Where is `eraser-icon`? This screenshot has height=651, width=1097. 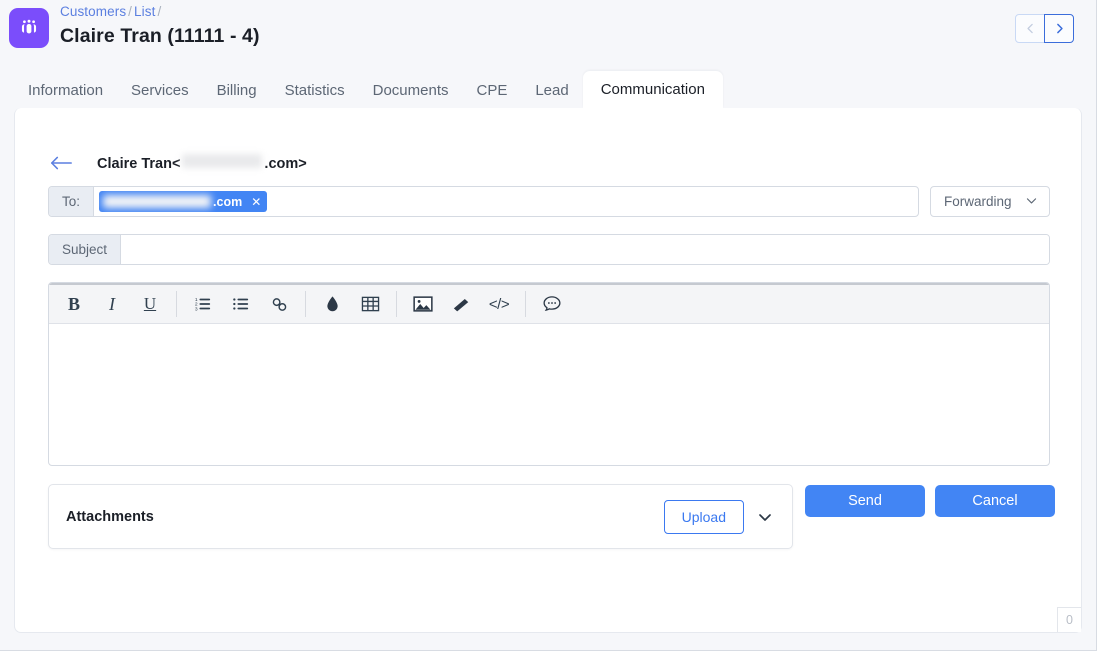 eraser-icon is located at coordinates (461, 304).